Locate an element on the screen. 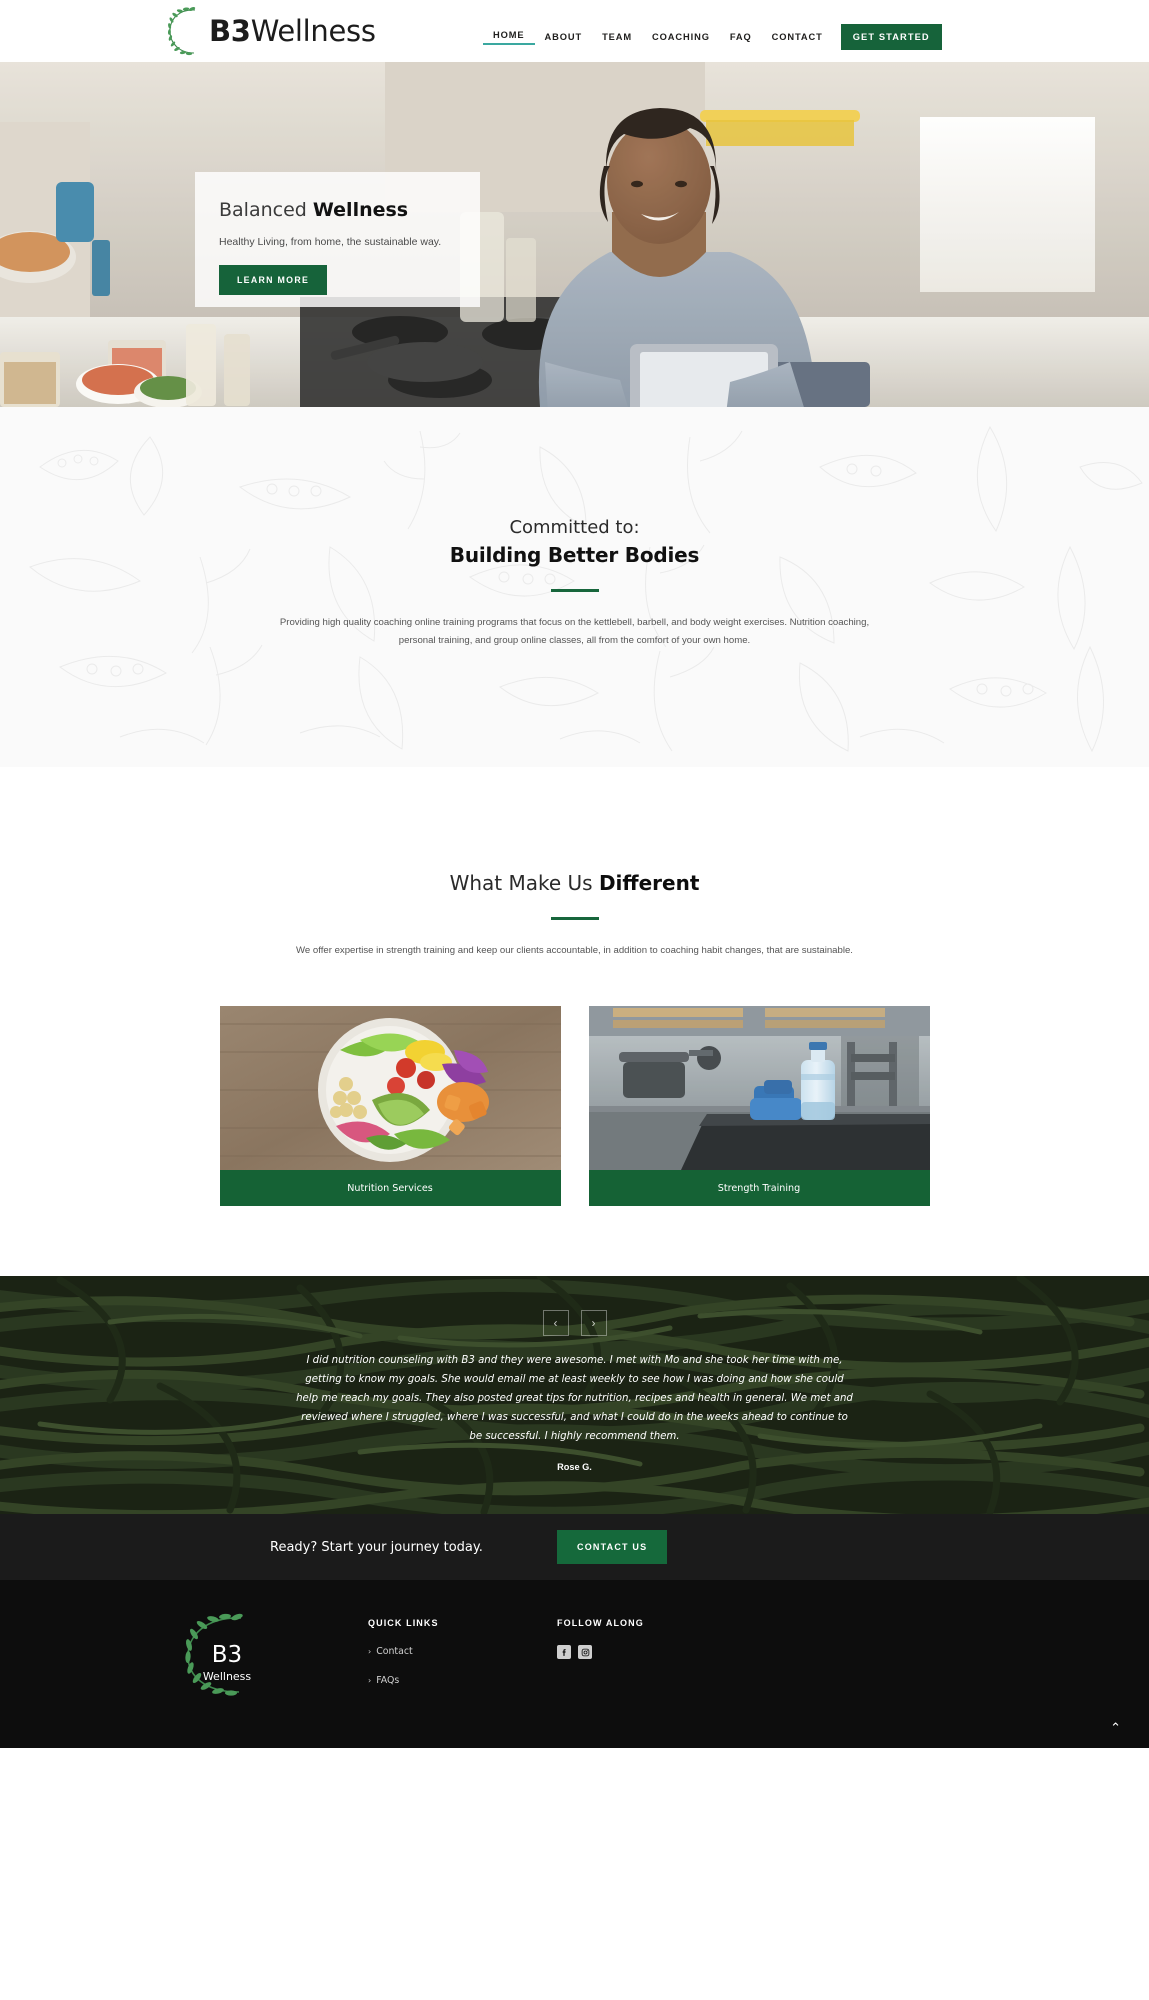  different-title-light: What Make Us is located at coordinates (524, 883).